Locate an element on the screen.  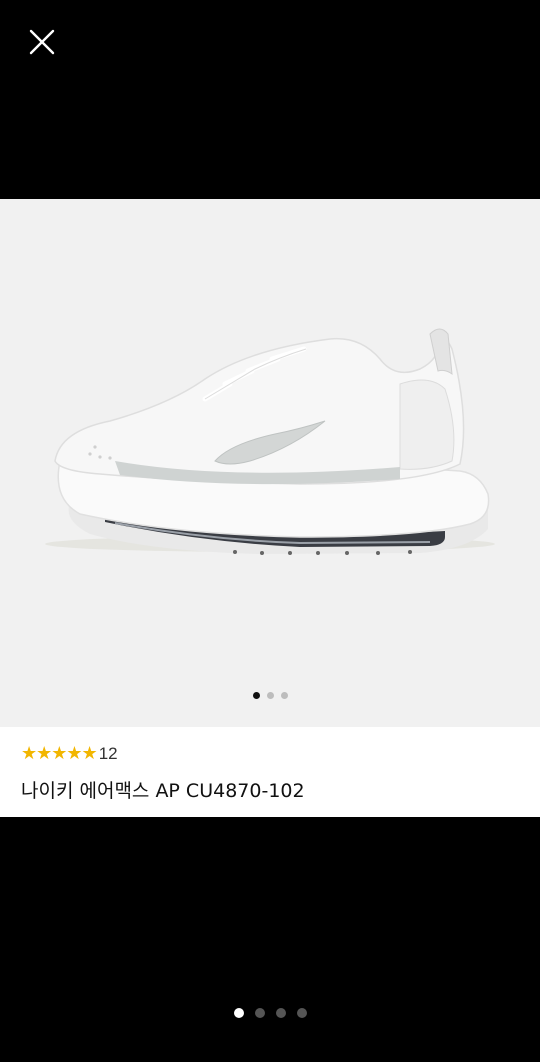
product-title: 나이키 에어맥스 AP CU4870-102 is located at coordinates (163, 791).